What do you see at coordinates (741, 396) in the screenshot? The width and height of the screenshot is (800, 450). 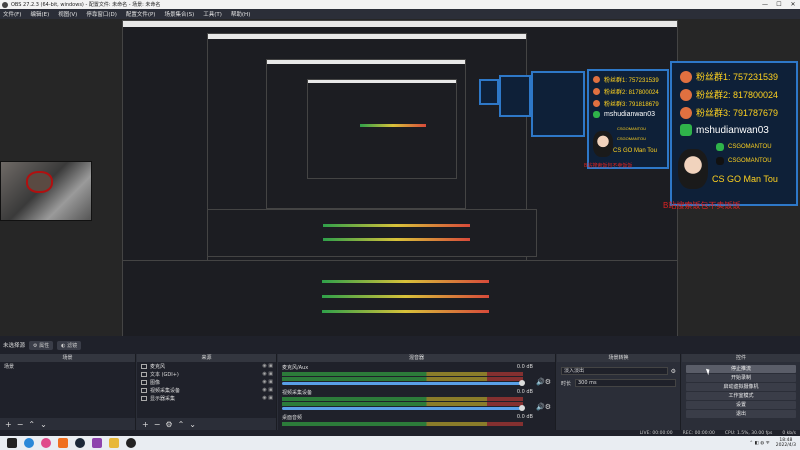 I see `studio-mode-button: 工作室模式` at bounding box center [741, 396].